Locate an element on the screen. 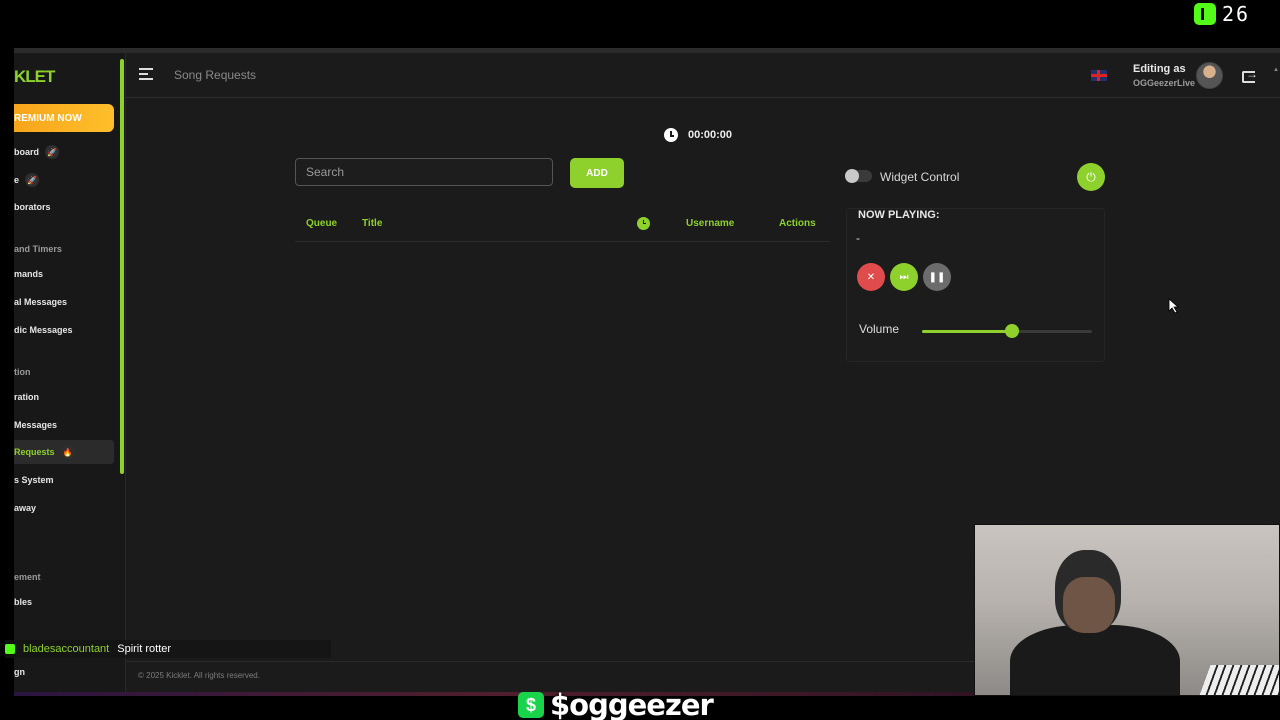  now-playing-card: NOW PLAYING: - ✕ ⏭ ❚❚ Volume is located at coordinates (975, 285).